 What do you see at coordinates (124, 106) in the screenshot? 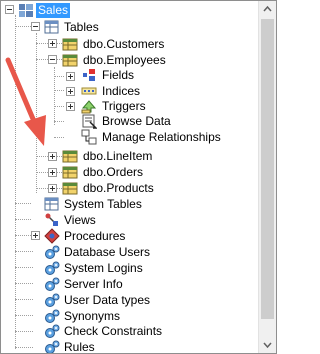
I see `tree-item-triggers: Triggers` at bounding box center [124, 106].